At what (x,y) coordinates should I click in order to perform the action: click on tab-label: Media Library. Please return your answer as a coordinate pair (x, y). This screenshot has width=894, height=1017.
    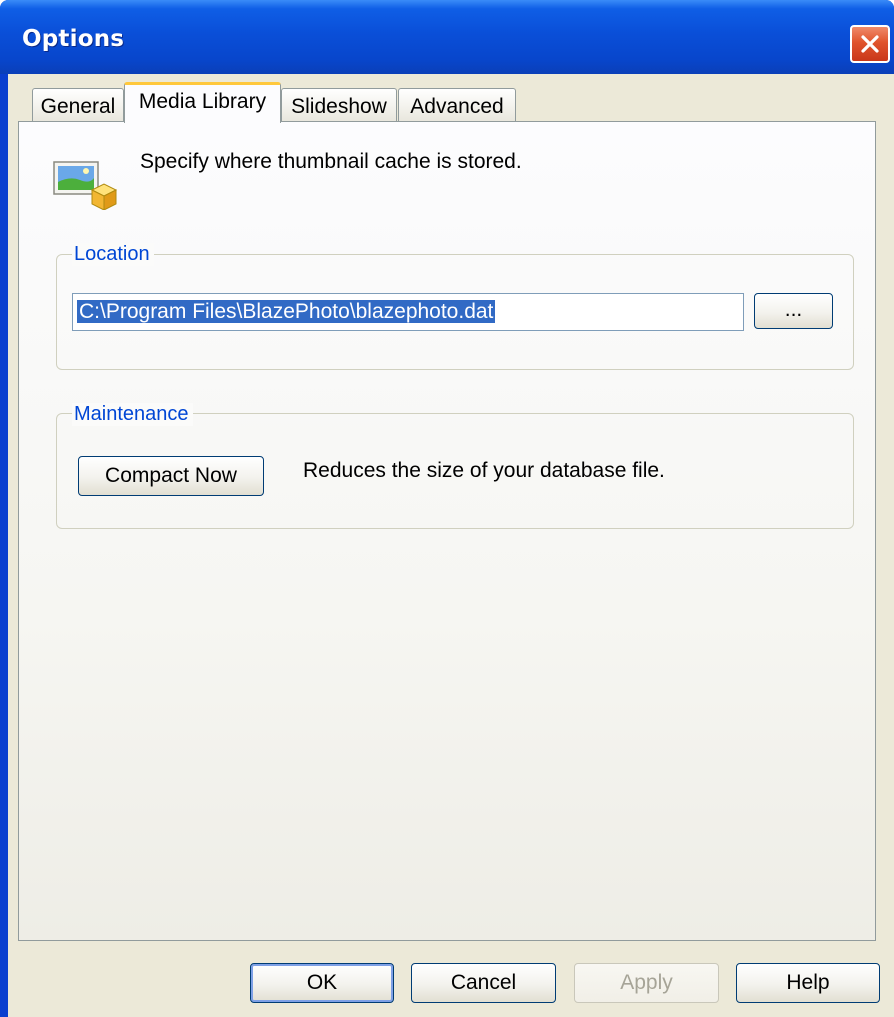
    Looking at the image, I should click on (202, 101).